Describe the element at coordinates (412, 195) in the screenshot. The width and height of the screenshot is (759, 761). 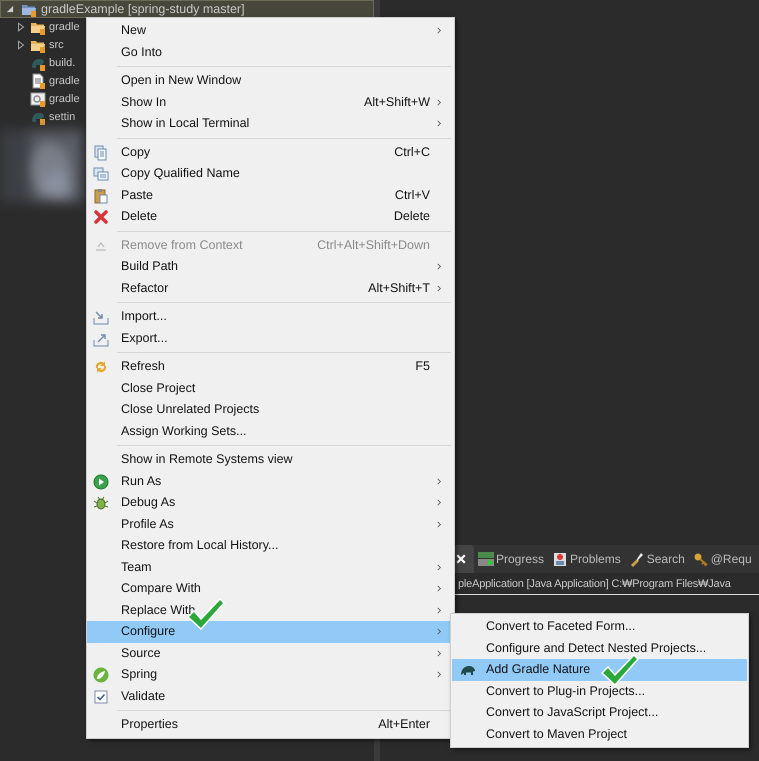
I see `shortcut-label: Ctrl+V` at that location.